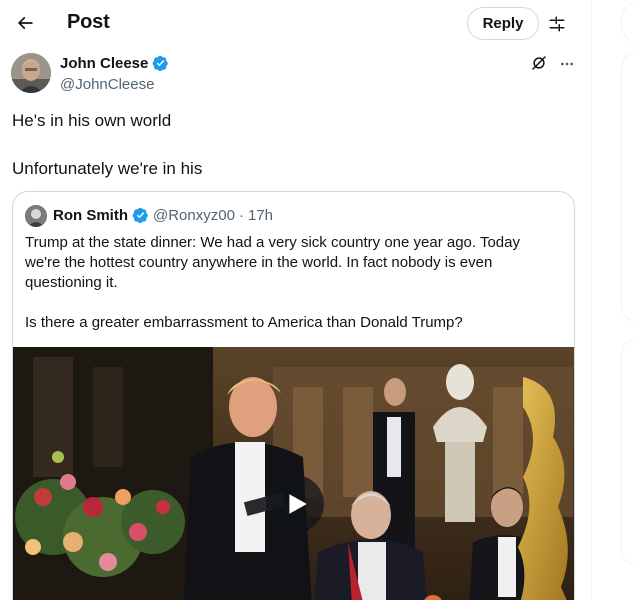 The width and height of the screenshot is (634, 600). I want to click on author-avatar, so click(31, 73).